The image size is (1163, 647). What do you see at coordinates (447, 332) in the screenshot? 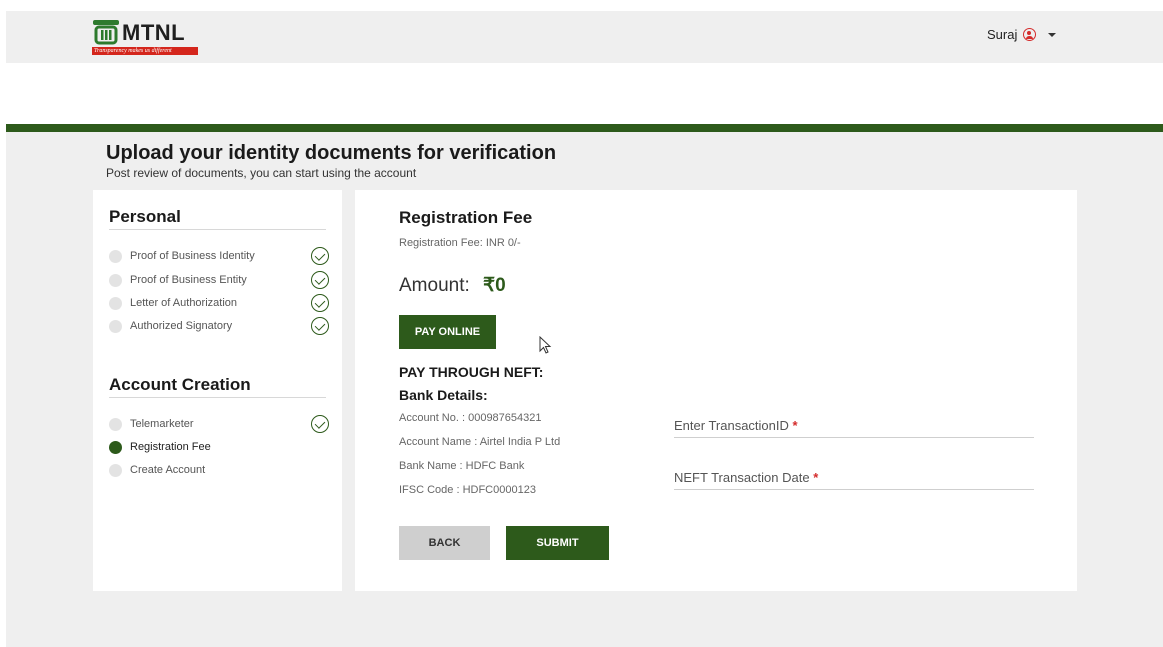
I see `pay-online-button: PAY ONLINE` at bounding box center [447, 332].